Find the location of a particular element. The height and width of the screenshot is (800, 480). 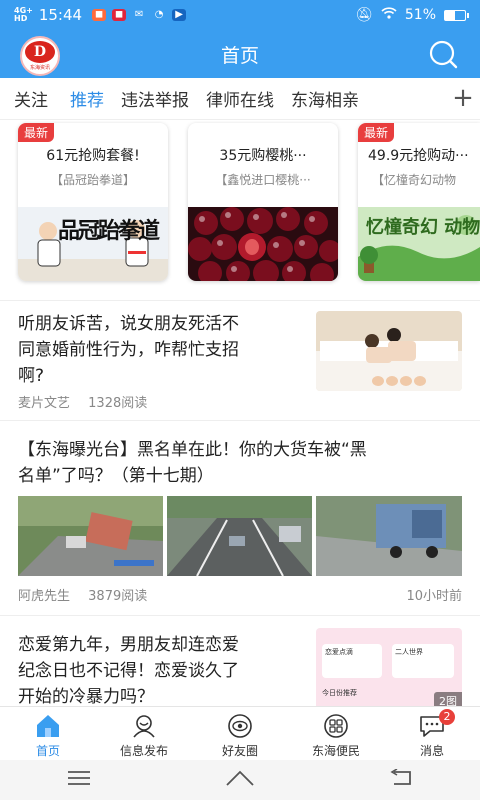

tab-publish: 信息发布 is located at coordinates (144, 733).